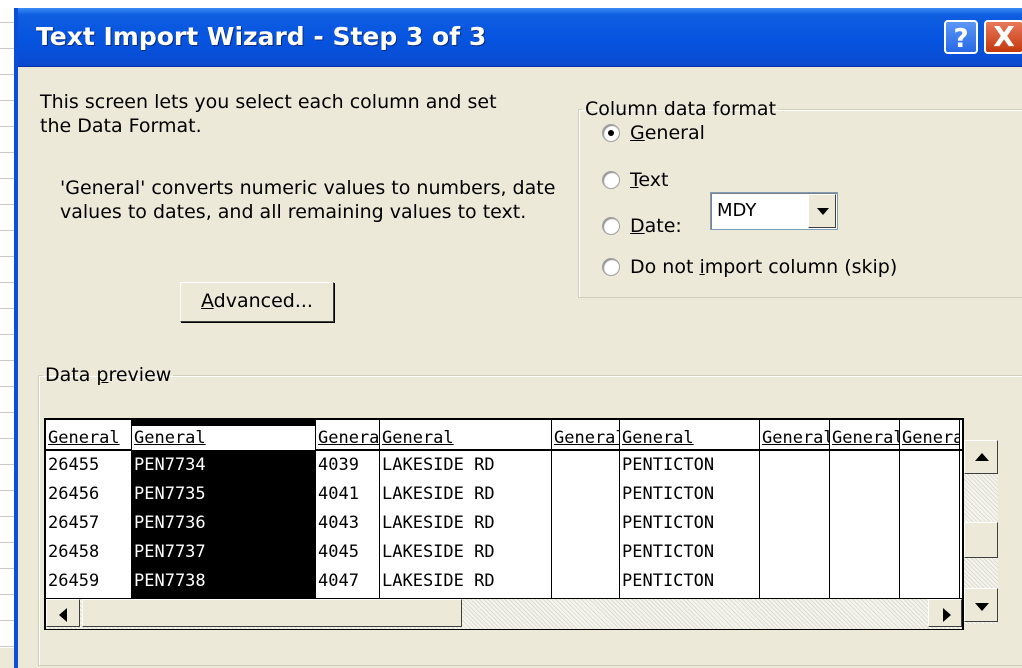 The height and width of the screenshot is (668, 1022). What do you see at coordinates (272, 613) in the screenshot?
I see `horizontal-scroll-thumb` at bounding box center [272, 613].